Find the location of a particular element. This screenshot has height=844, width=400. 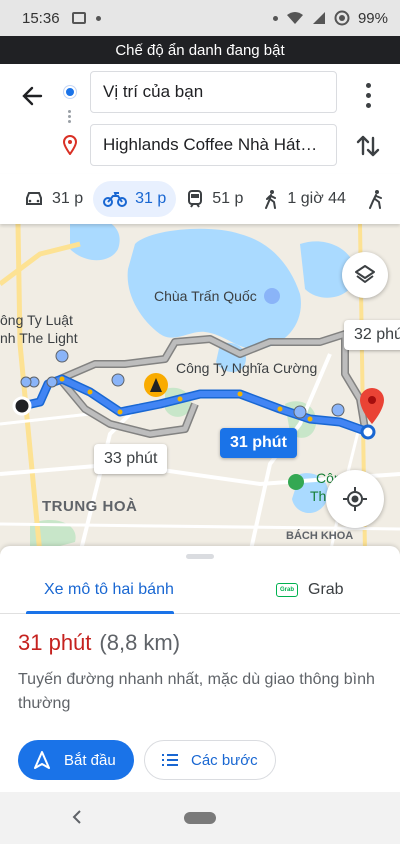

mode-car-label: 31 p is located at coordinates (68, 198).